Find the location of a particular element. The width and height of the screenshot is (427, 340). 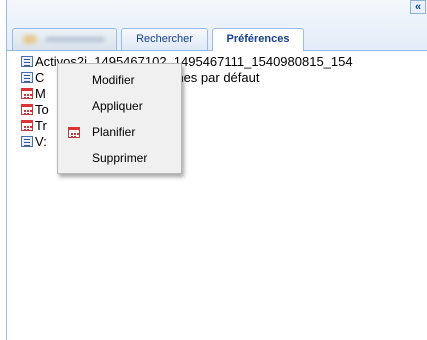

tree-item-label: To is located at coordinates (42, 109).